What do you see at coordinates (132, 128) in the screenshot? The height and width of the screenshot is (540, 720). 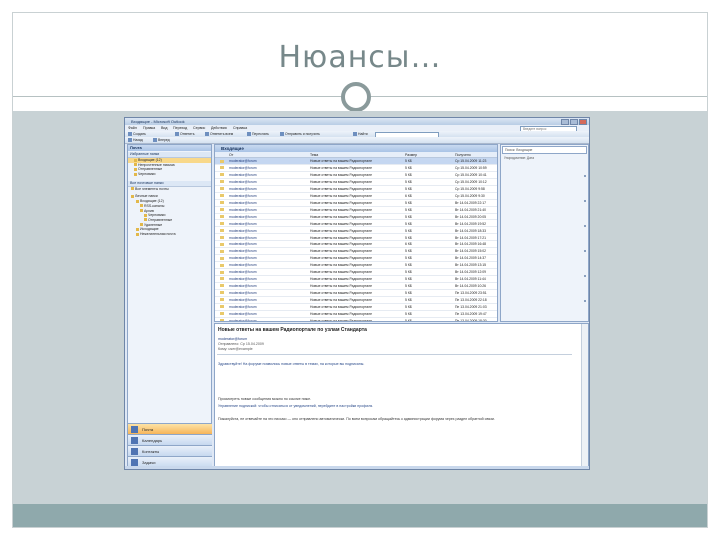 I see `menu-file: Файл` at bounding box center [132, 128].